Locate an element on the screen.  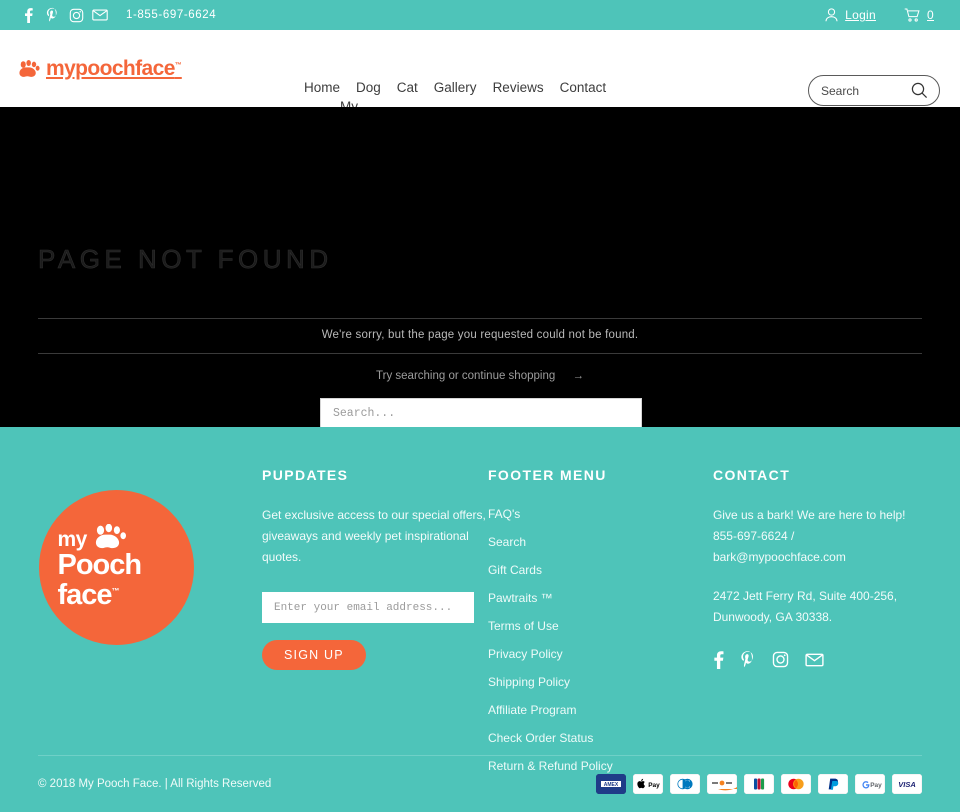
nav-item-gallery: Gallery is located at coordinates (455, 87).